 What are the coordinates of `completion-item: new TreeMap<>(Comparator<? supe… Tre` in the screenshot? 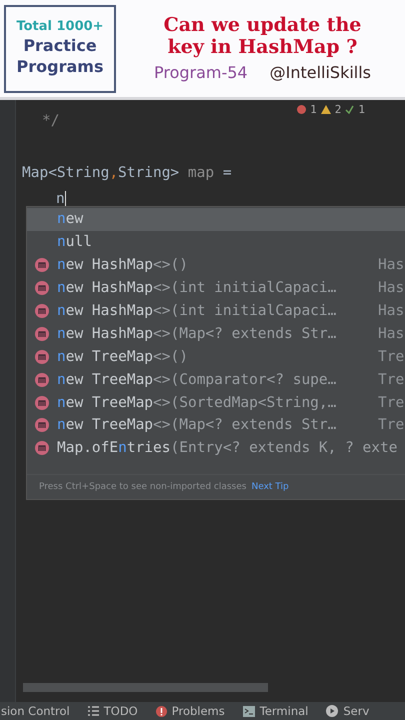 It's located at (216, 380).